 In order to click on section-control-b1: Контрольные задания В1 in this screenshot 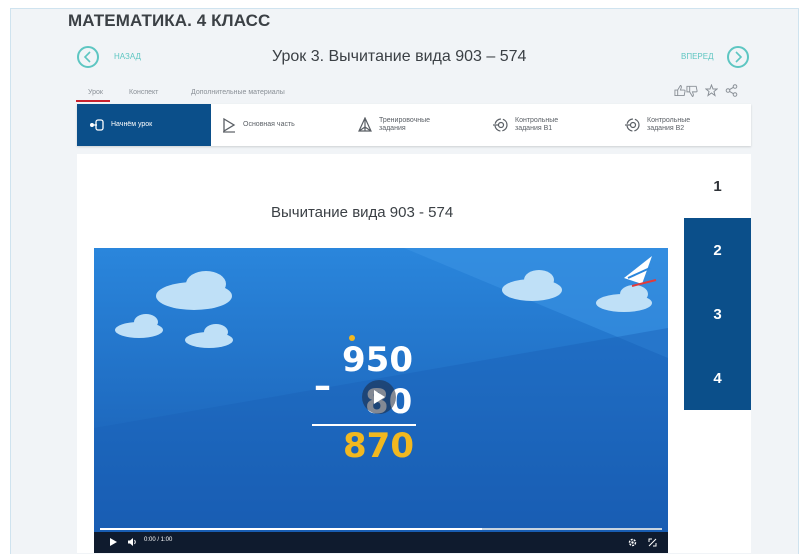, I will do `click(548, 125)`.